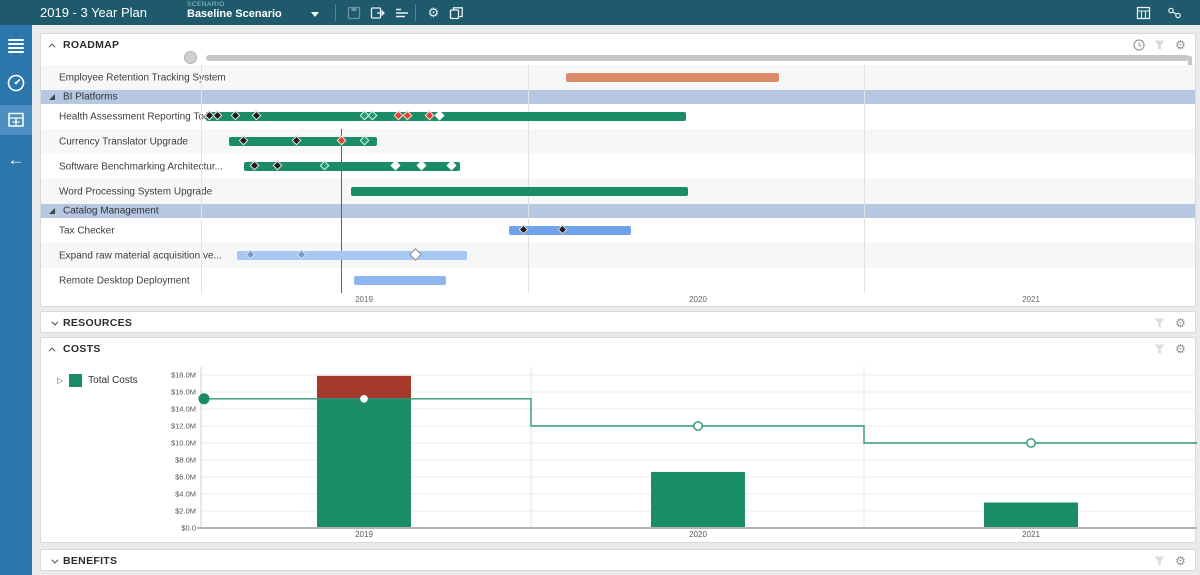 Image resolution: width=1200 pixels, height=575 pixels. What do you see at coordinates (315, 16) in the screenshot?
I see `chevron-down-icon` at bounding box center [315, 16].